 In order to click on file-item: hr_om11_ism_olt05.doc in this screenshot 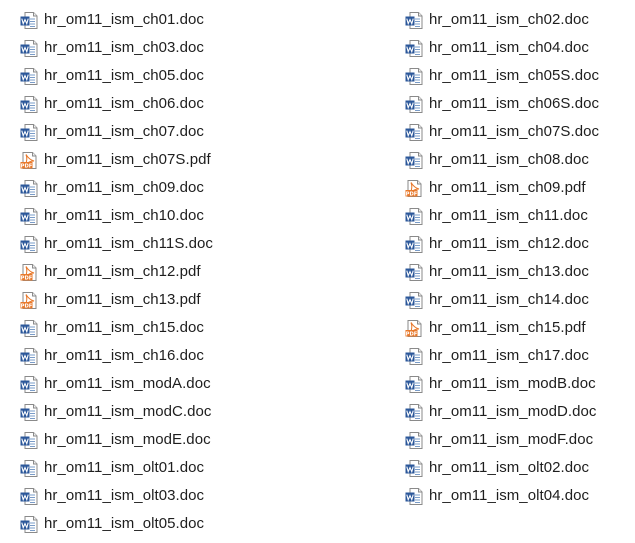, I will do `click(116, 524)`.